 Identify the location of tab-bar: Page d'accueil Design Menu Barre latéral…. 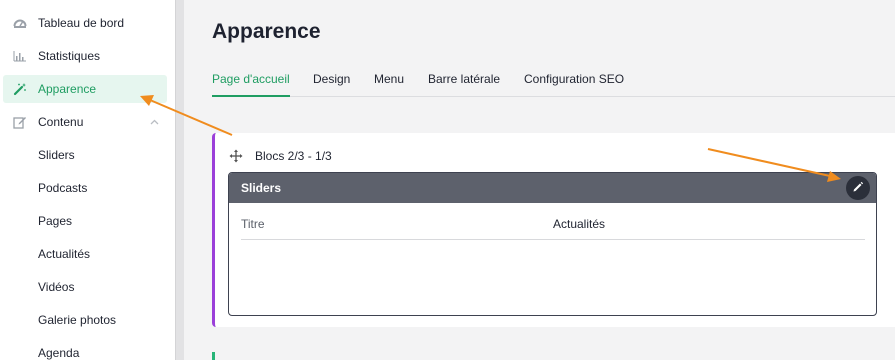
(553, 82).